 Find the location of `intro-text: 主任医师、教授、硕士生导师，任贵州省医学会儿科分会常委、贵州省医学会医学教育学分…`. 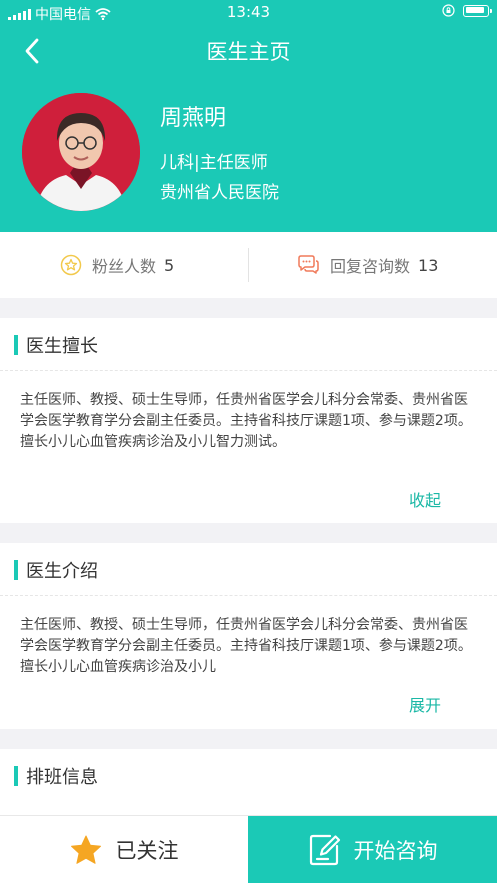

intro-text: 主任医师、教授、硕士生导师，任贵州省医学会儿科分会常委、贵州省医学会医学教育学分… is located at coordinates (246, 646).